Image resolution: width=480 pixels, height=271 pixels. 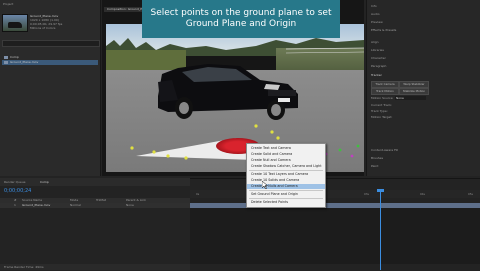 I want to click on comp-extra: Millions of Colors, so click(x=43, y=28).